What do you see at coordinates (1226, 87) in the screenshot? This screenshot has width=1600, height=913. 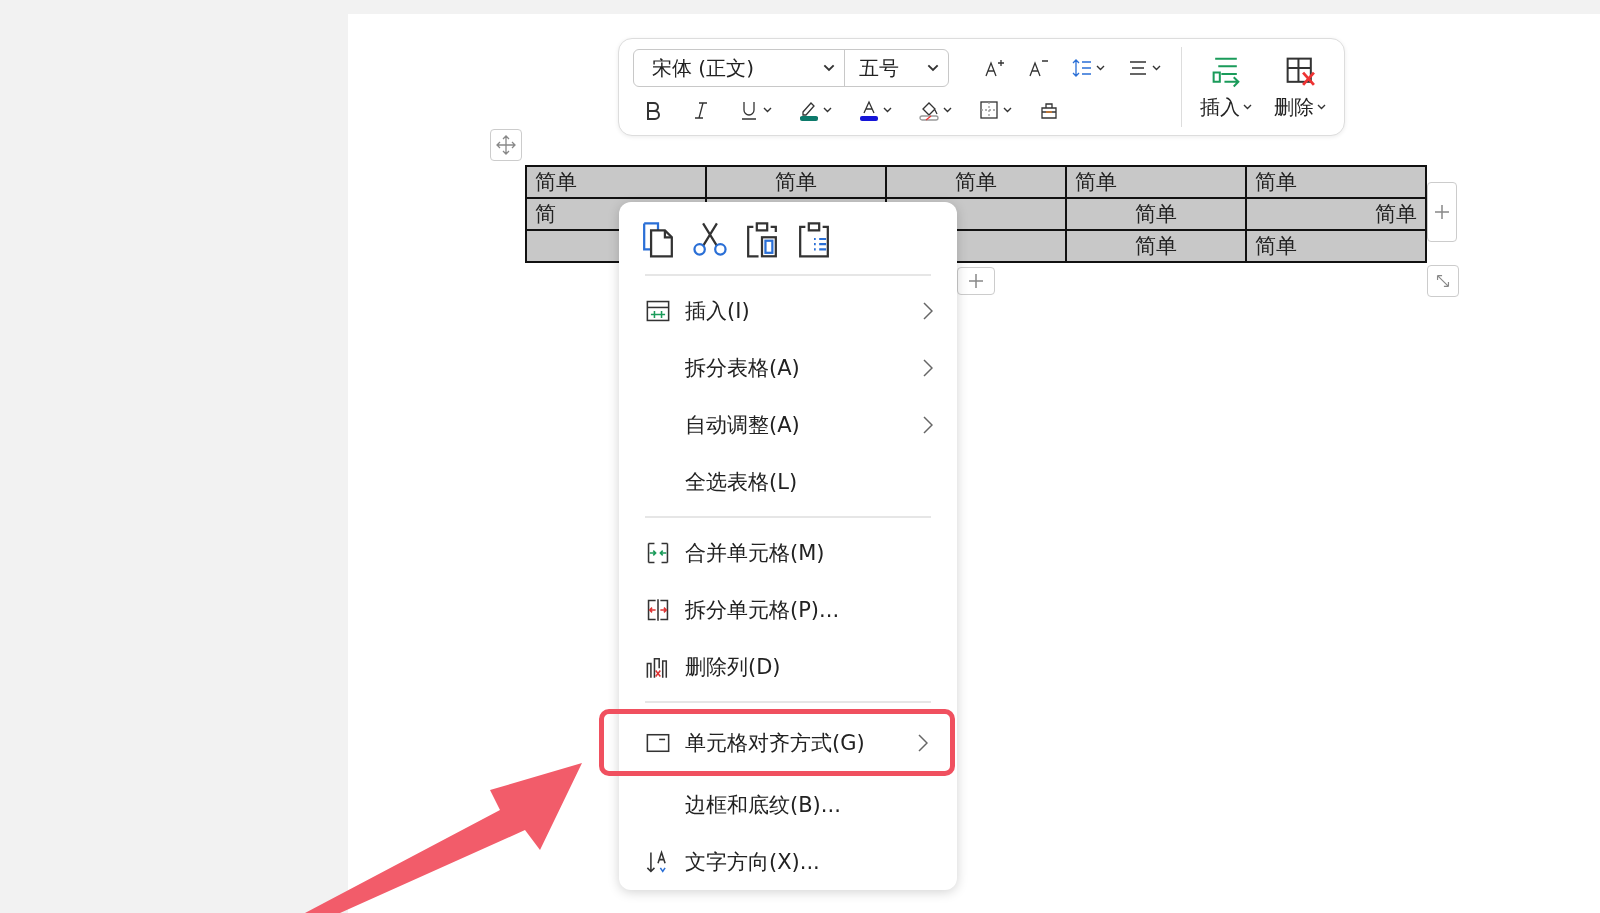 I see `insert-button: 插入` at bounding box center [1226, 87].